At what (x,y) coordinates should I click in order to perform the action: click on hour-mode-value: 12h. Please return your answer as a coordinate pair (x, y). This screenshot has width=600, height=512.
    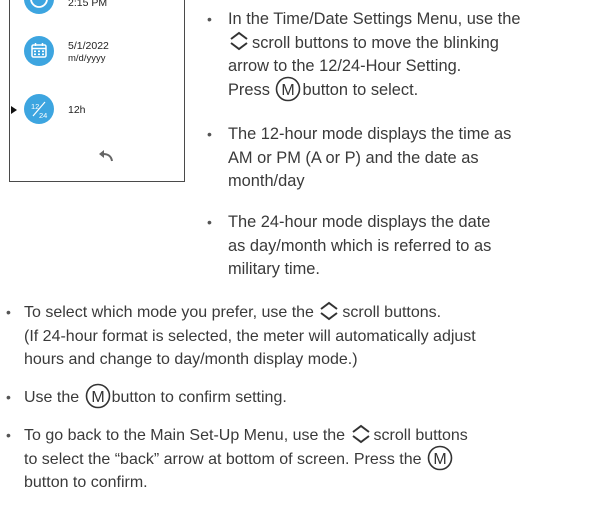
    Looking at the image, I should click on (77, 110).